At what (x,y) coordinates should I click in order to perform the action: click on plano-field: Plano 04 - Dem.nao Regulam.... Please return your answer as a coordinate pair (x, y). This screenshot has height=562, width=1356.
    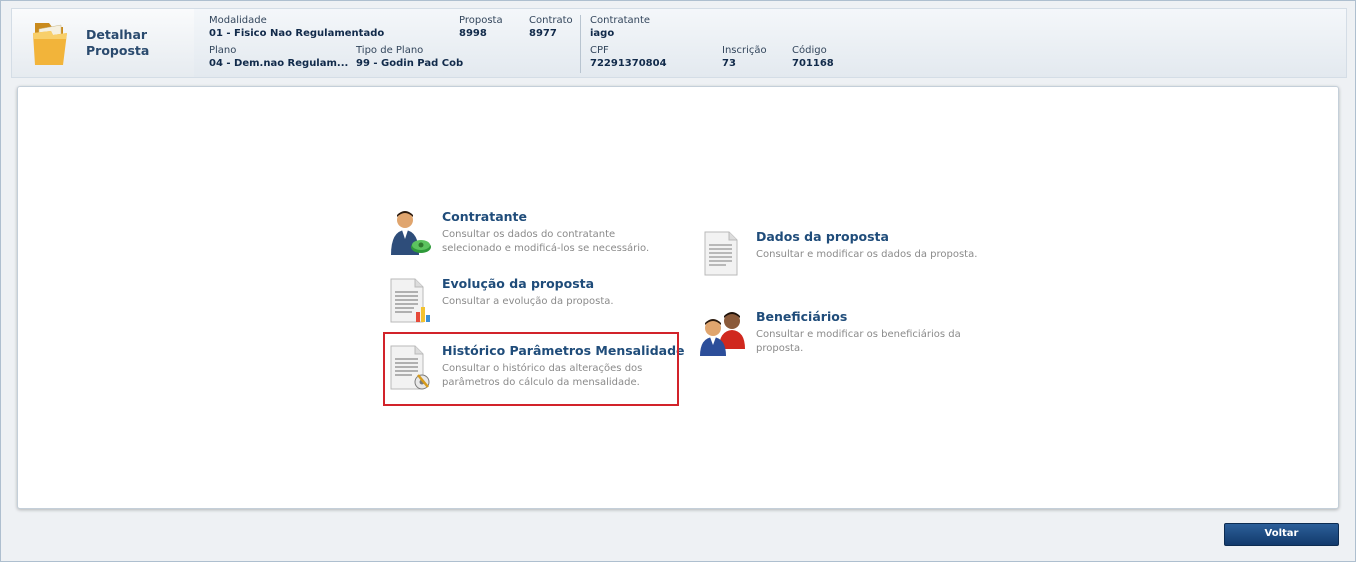
    Looking at the image, I should click on (278, 57).